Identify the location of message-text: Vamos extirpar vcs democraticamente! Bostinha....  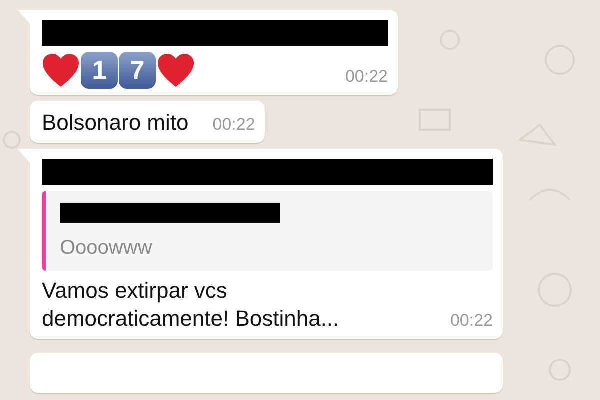
(191, 305).